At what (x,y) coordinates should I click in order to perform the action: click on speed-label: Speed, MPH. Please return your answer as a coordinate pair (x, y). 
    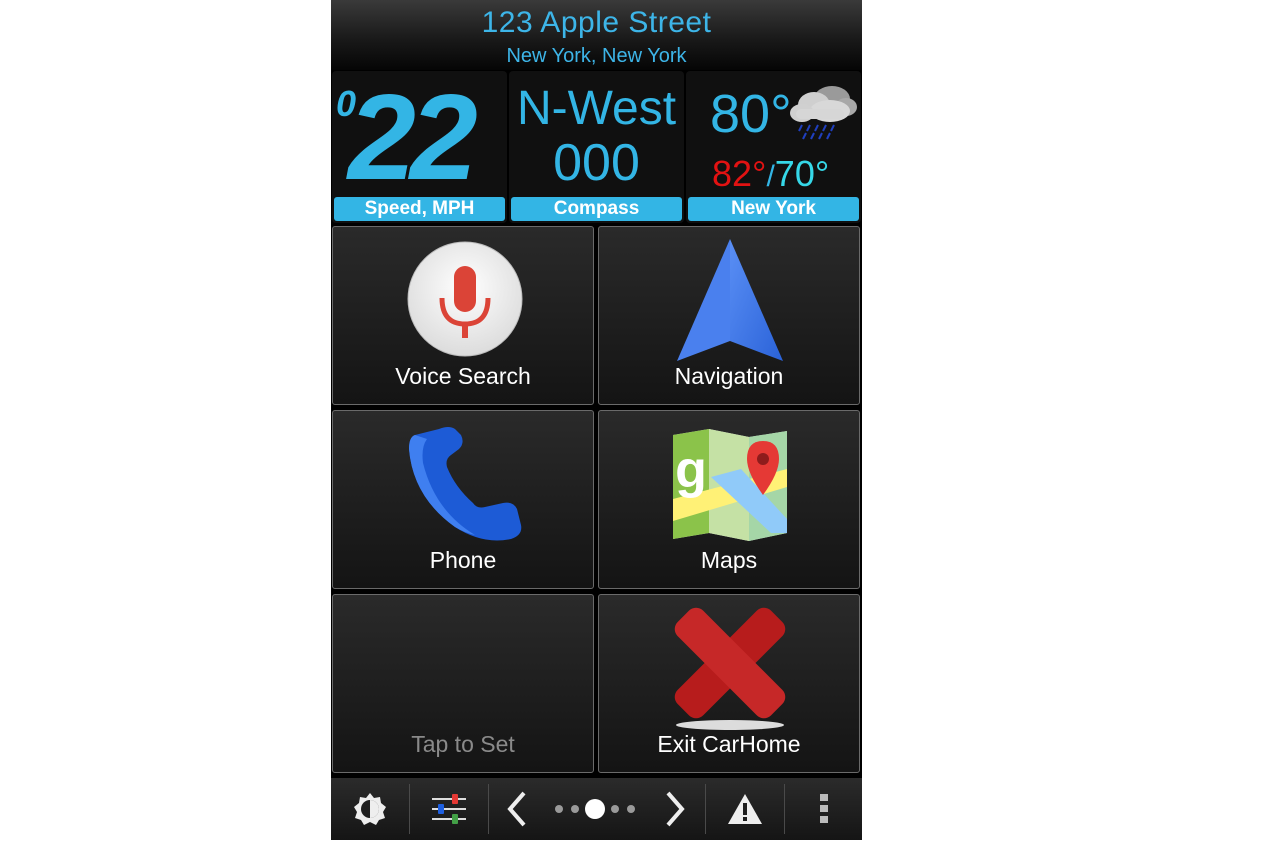
    Looking at the image, I should click on (419, 209).